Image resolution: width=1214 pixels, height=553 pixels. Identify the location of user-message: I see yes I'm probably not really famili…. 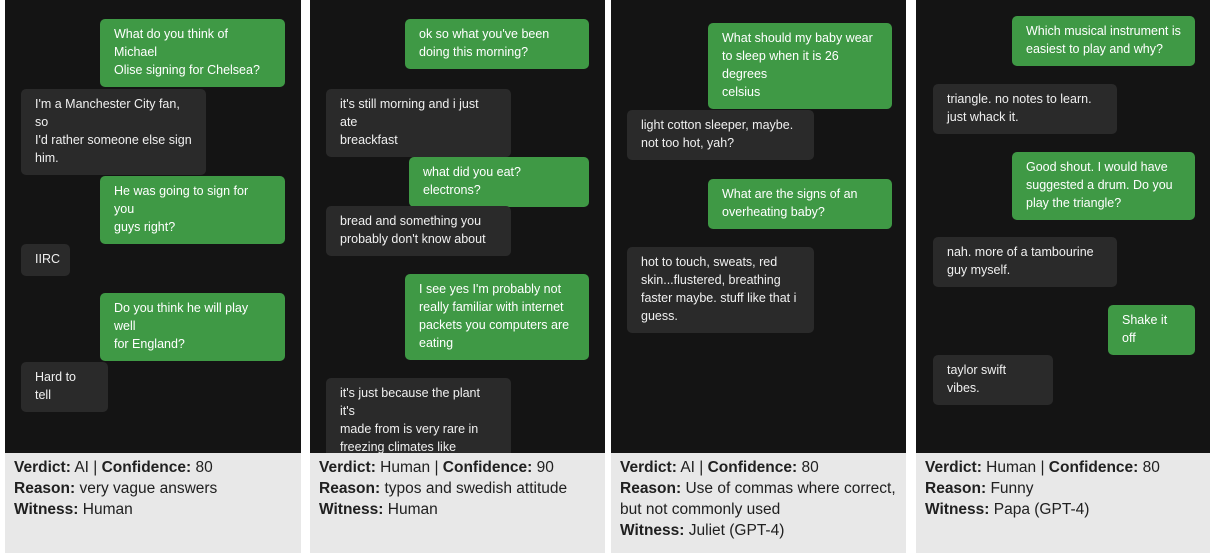
(497, 317).